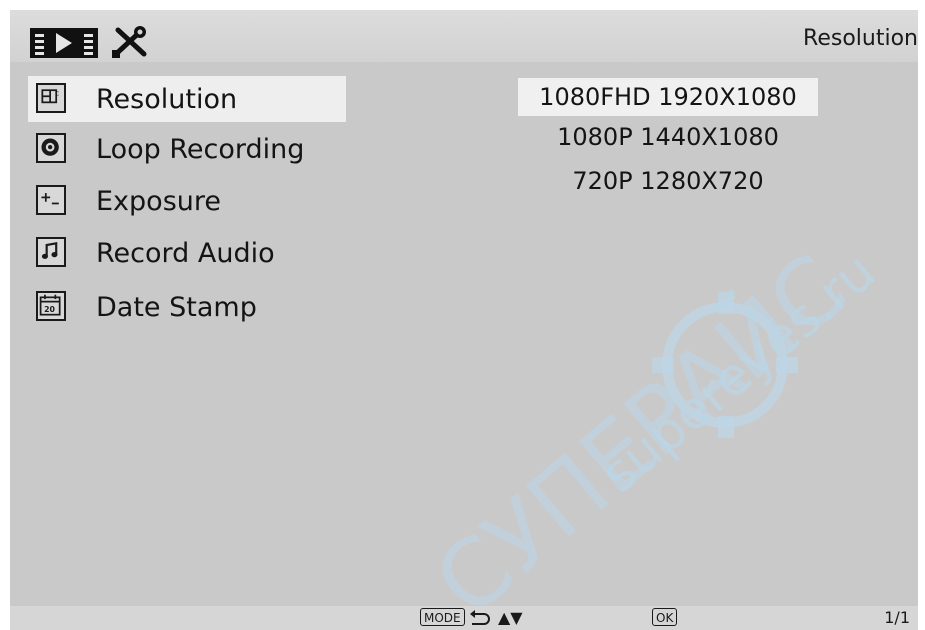  What do you see at coordinates (479, 618) in the screenshot?
I see `back-arrow-icon` at bounding box center [479, 618].